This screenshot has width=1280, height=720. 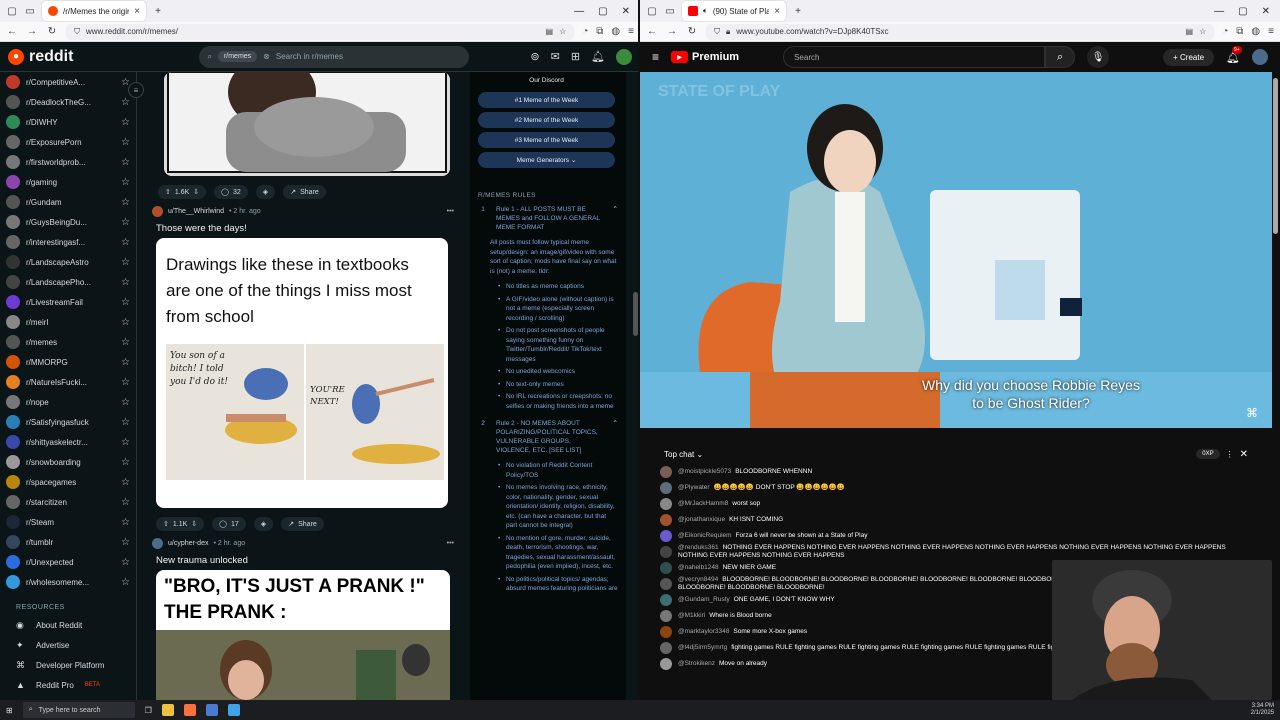 I want to click on app-icon, so click(x=233, y=710).